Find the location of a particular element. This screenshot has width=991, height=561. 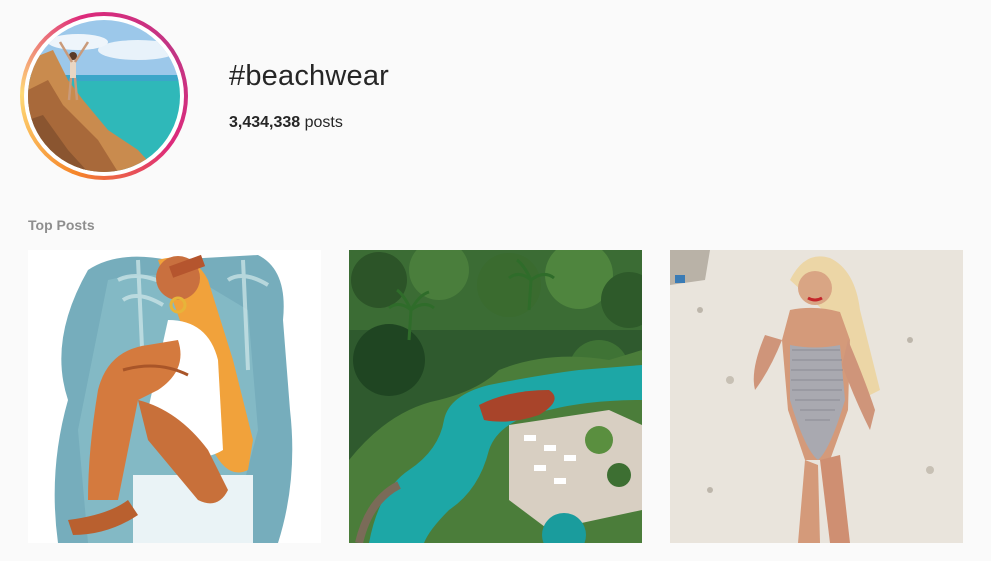

hashtag-avatar is located at coordinates (104, 96).